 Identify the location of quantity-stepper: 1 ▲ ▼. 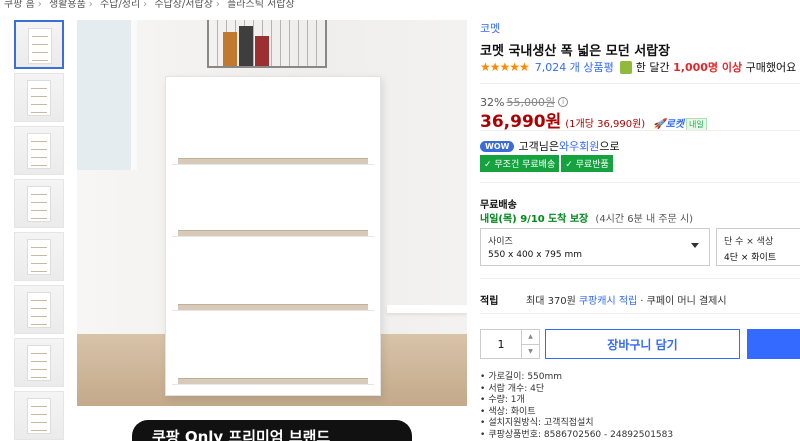
(510, 344).